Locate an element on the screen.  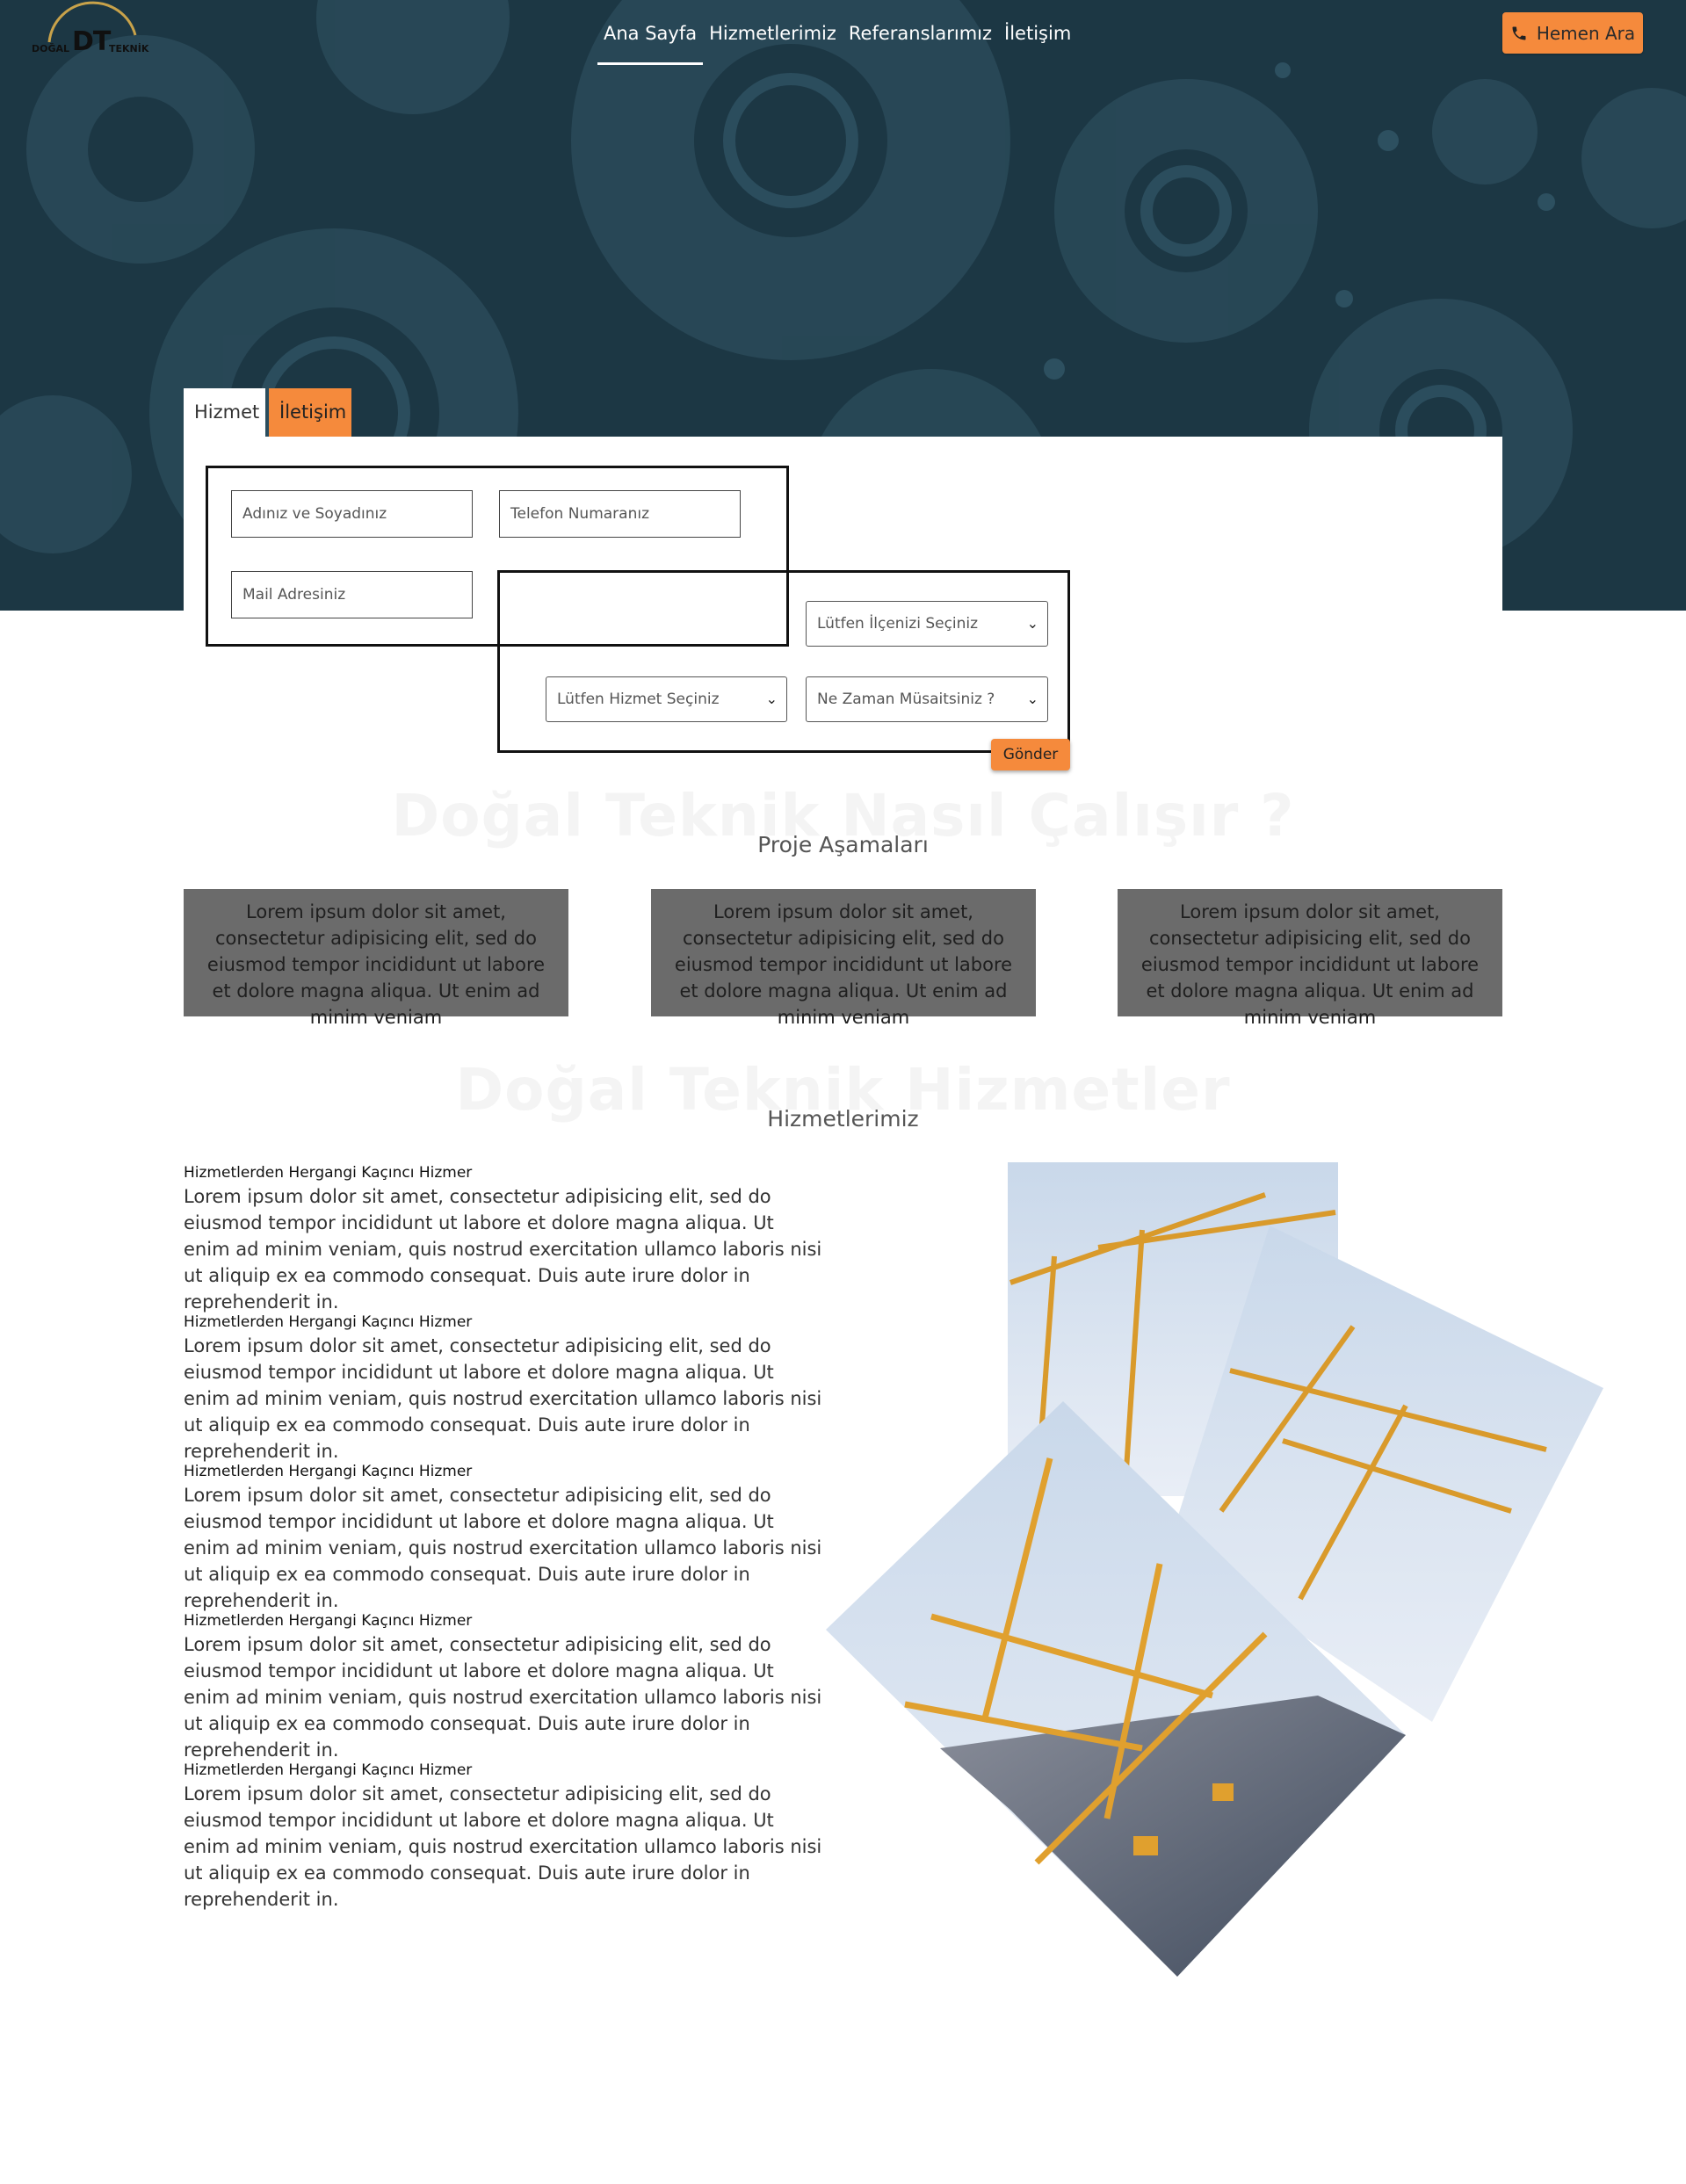
nav-item-hizmetlerimiz: Hizmetlerimiz is located at coordinates (773, 33).